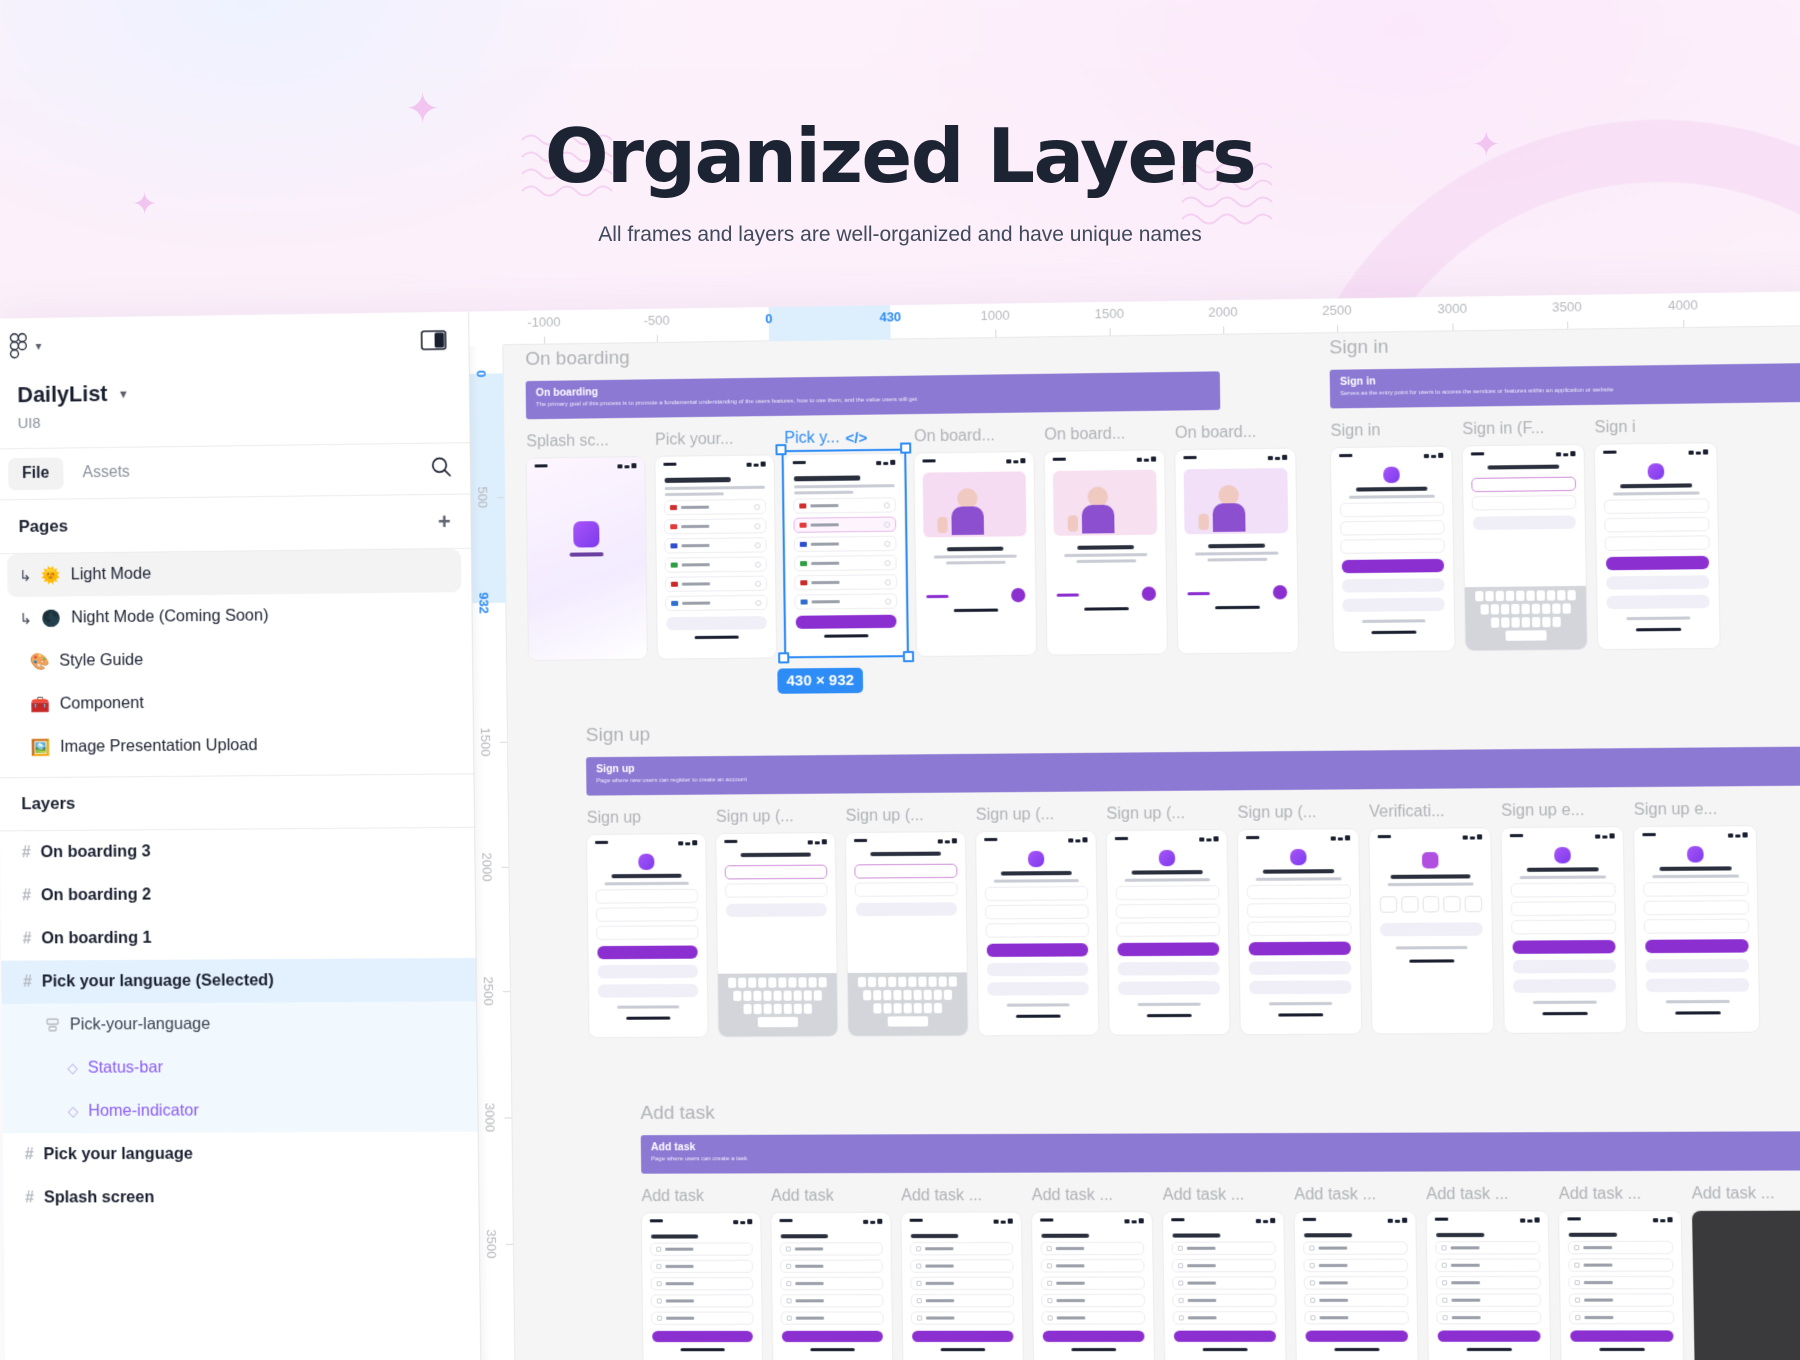  Describe the element at coordinates (434, 340) in the screenshot. I see `panel-layout-icon` at that location.